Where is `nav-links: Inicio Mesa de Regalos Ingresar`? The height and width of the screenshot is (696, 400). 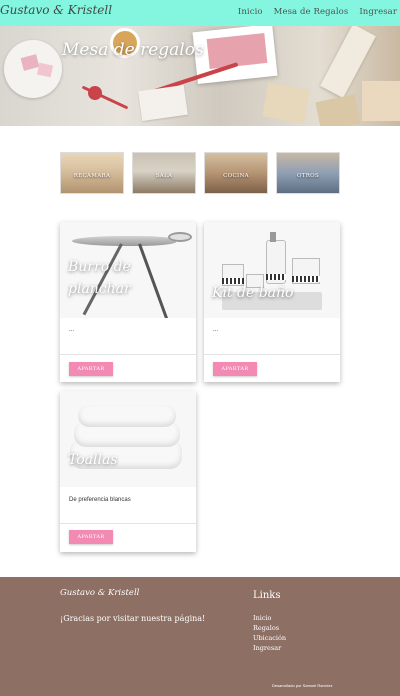 nav-links: Inicio Mesa de Regalos Ingresar is located at coordinates (317, 12).